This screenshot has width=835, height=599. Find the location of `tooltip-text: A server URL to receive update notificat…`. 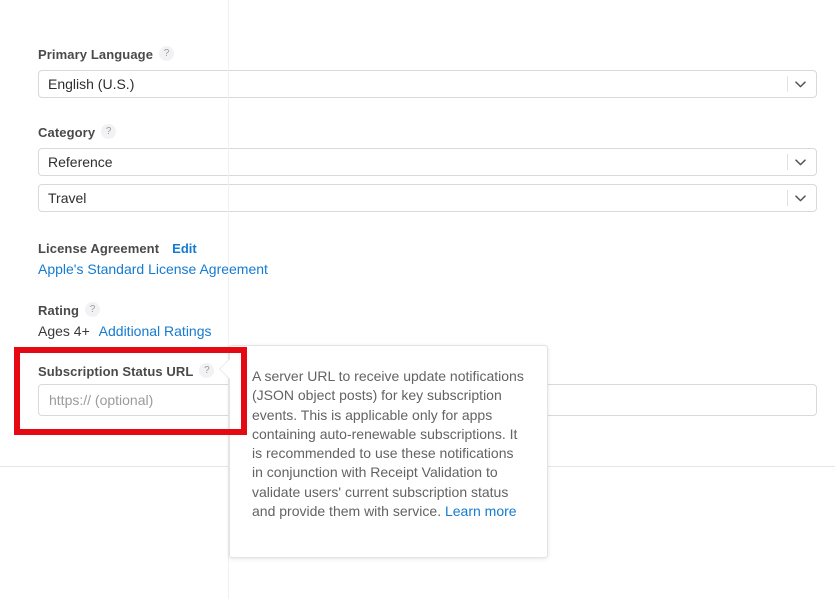

tooltip-text: A server URL to receive update notificat… is located at coordinates (388, 444).